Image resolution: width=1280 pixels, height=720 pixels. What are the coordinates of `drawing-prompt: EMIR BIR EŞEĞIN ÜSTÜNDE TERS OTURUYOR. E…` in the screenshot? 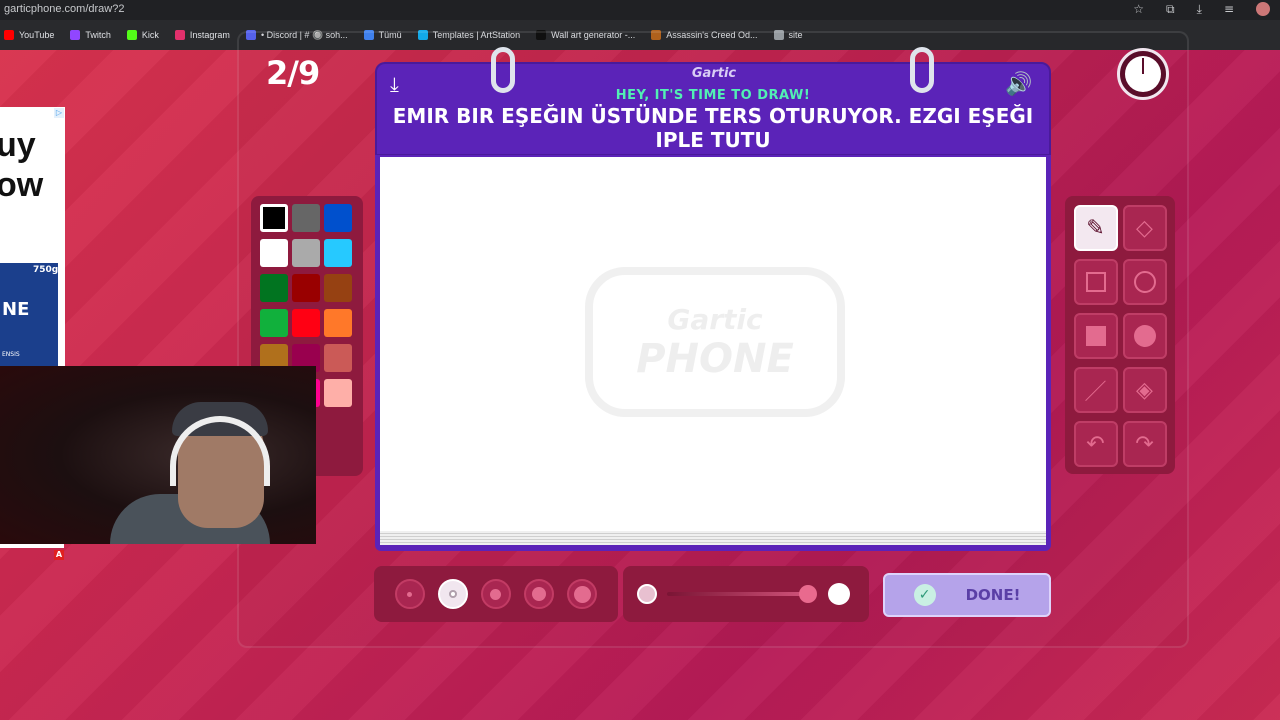 It's located at (713, 128).